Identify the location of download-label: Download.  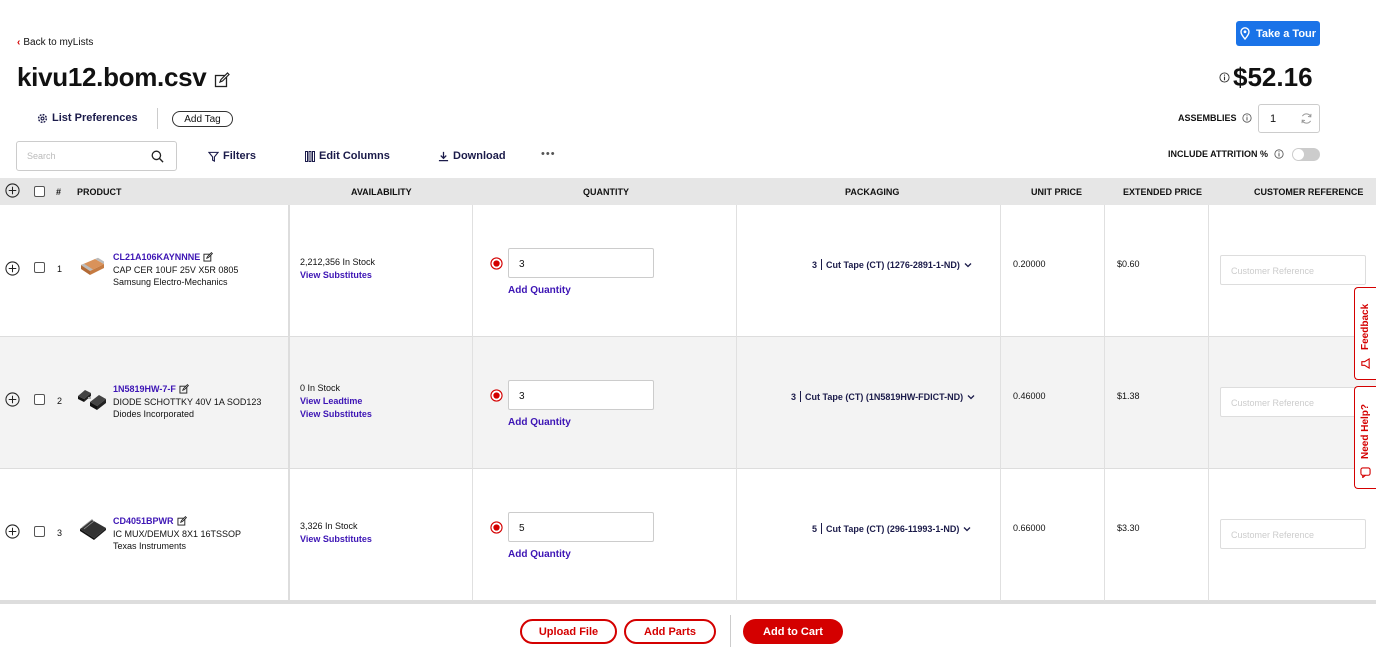
(479, 156).